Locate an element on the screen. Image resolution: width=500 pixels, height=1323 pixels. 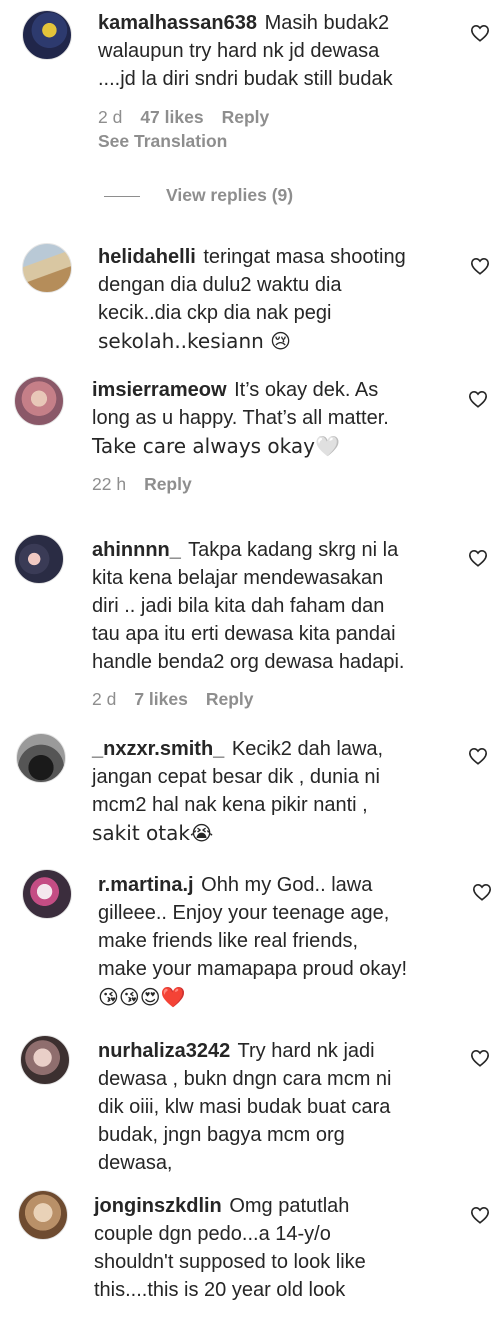
comment-meta: 2 d 47 likes Reply is located at coordinates (192, 117).